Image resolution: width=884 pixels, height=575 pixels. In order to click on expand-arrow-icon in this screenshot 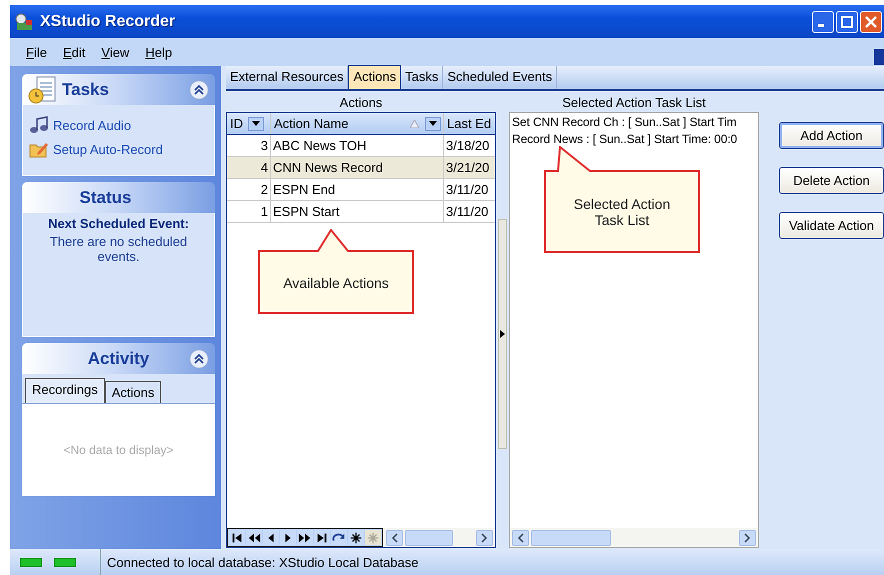, I will do `click(502, 334)`.